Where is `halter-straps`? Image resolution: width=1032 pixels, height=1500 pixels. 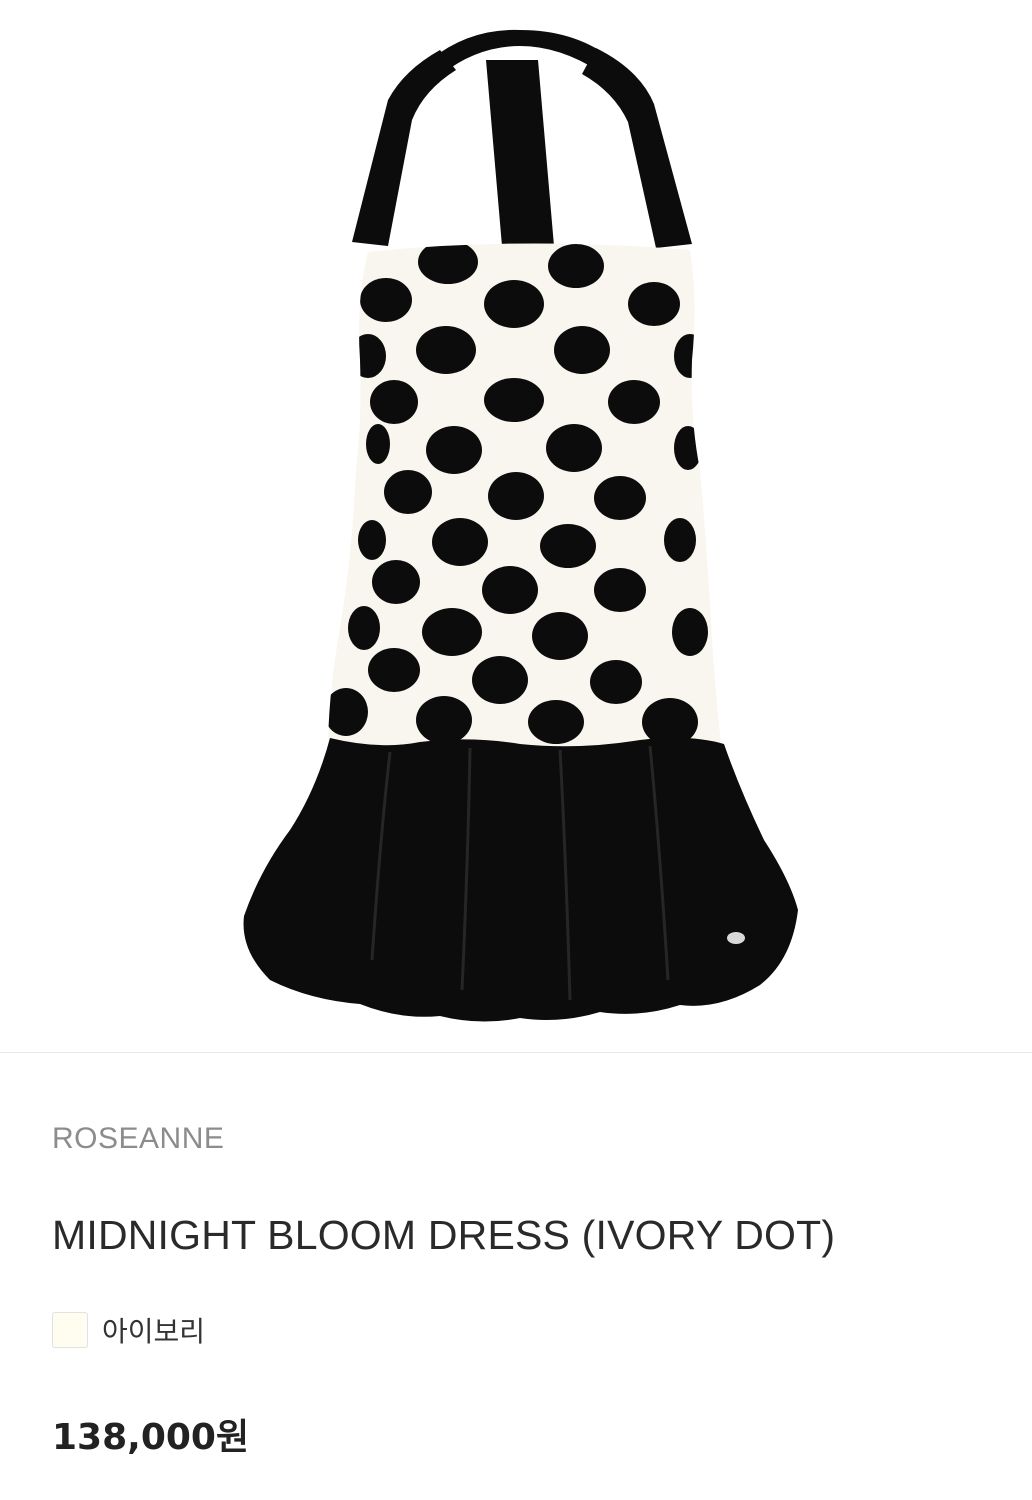 halter-straps is located at coordinates (522, 138).